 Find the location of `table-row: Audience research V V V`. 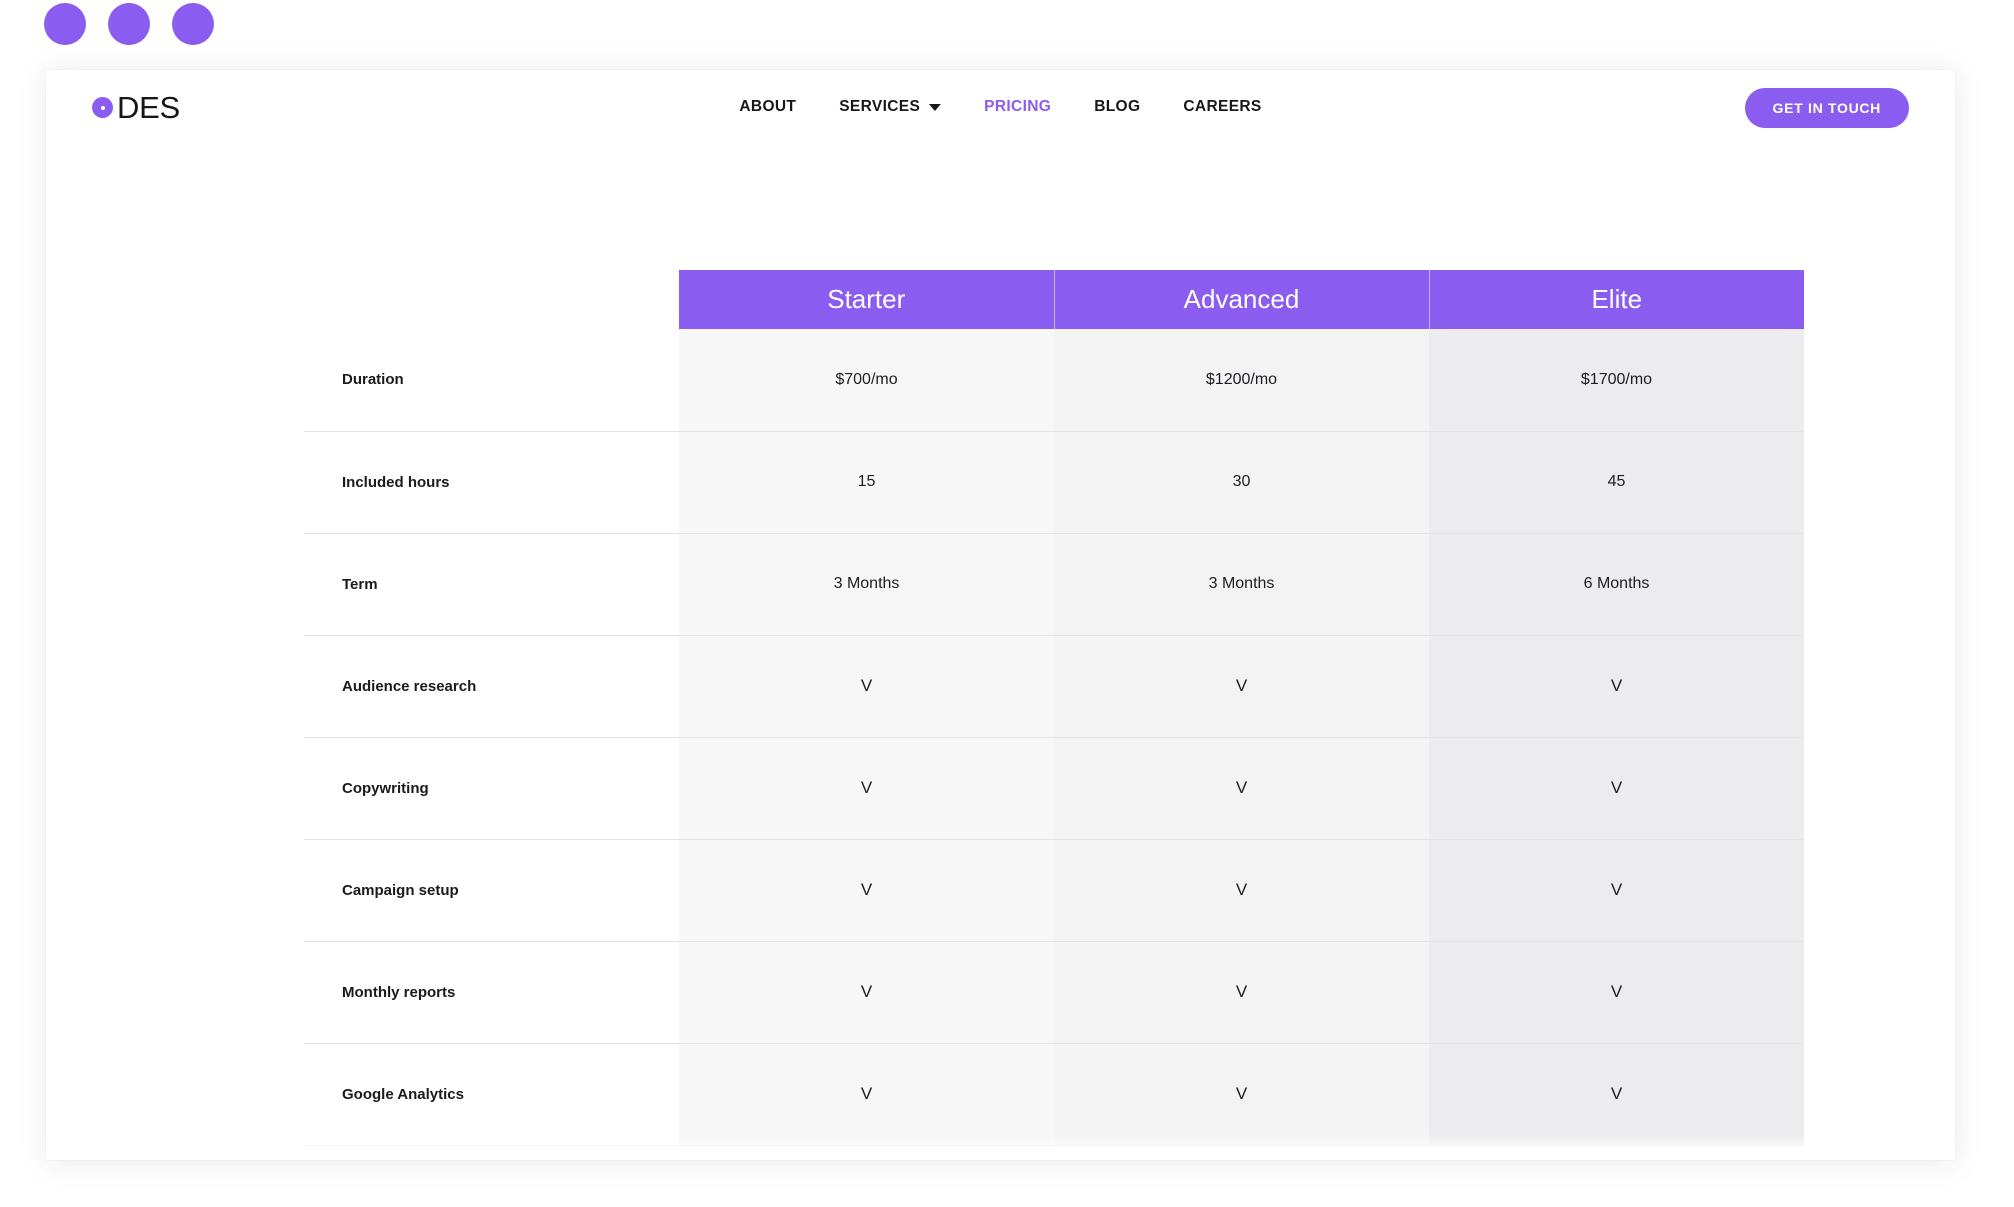

table-row: Audience research V V V is located at coordinates (1054, 686).